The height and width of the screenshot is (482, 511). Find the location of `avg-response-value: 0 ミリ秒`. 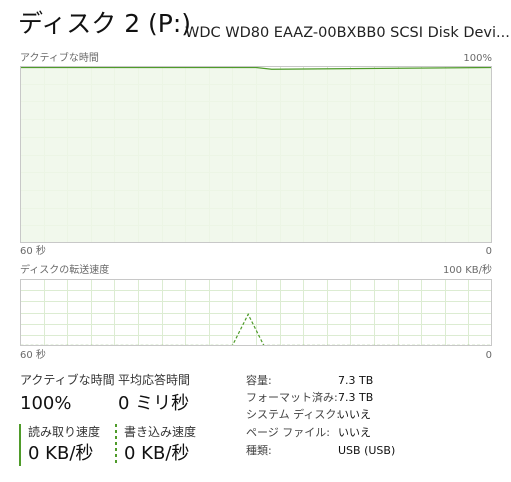

avg-response-value: 0 ミリ秒 is located at coordinates (154, 403).